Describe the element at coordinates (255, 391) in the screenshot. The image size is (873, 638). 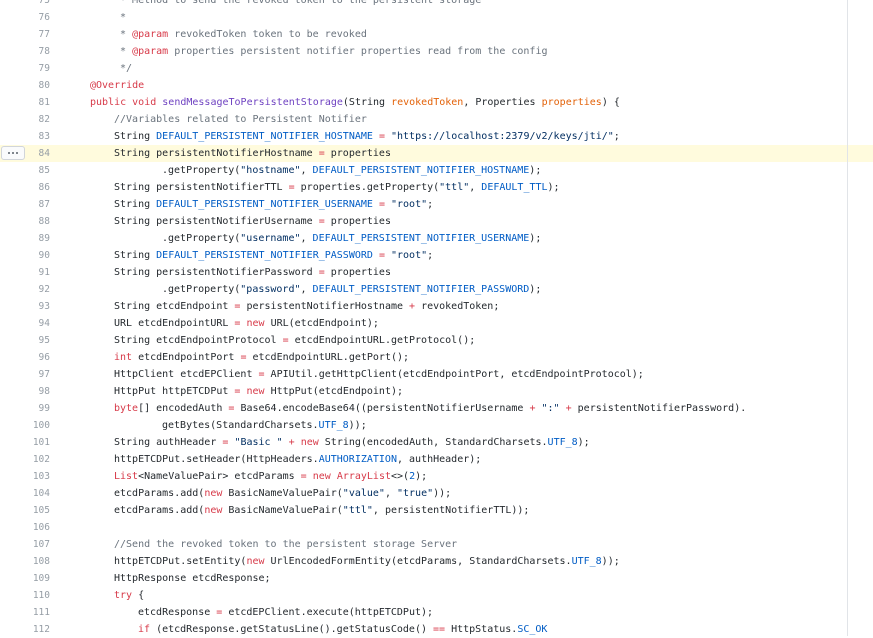
I see `code-token: new` at that location.